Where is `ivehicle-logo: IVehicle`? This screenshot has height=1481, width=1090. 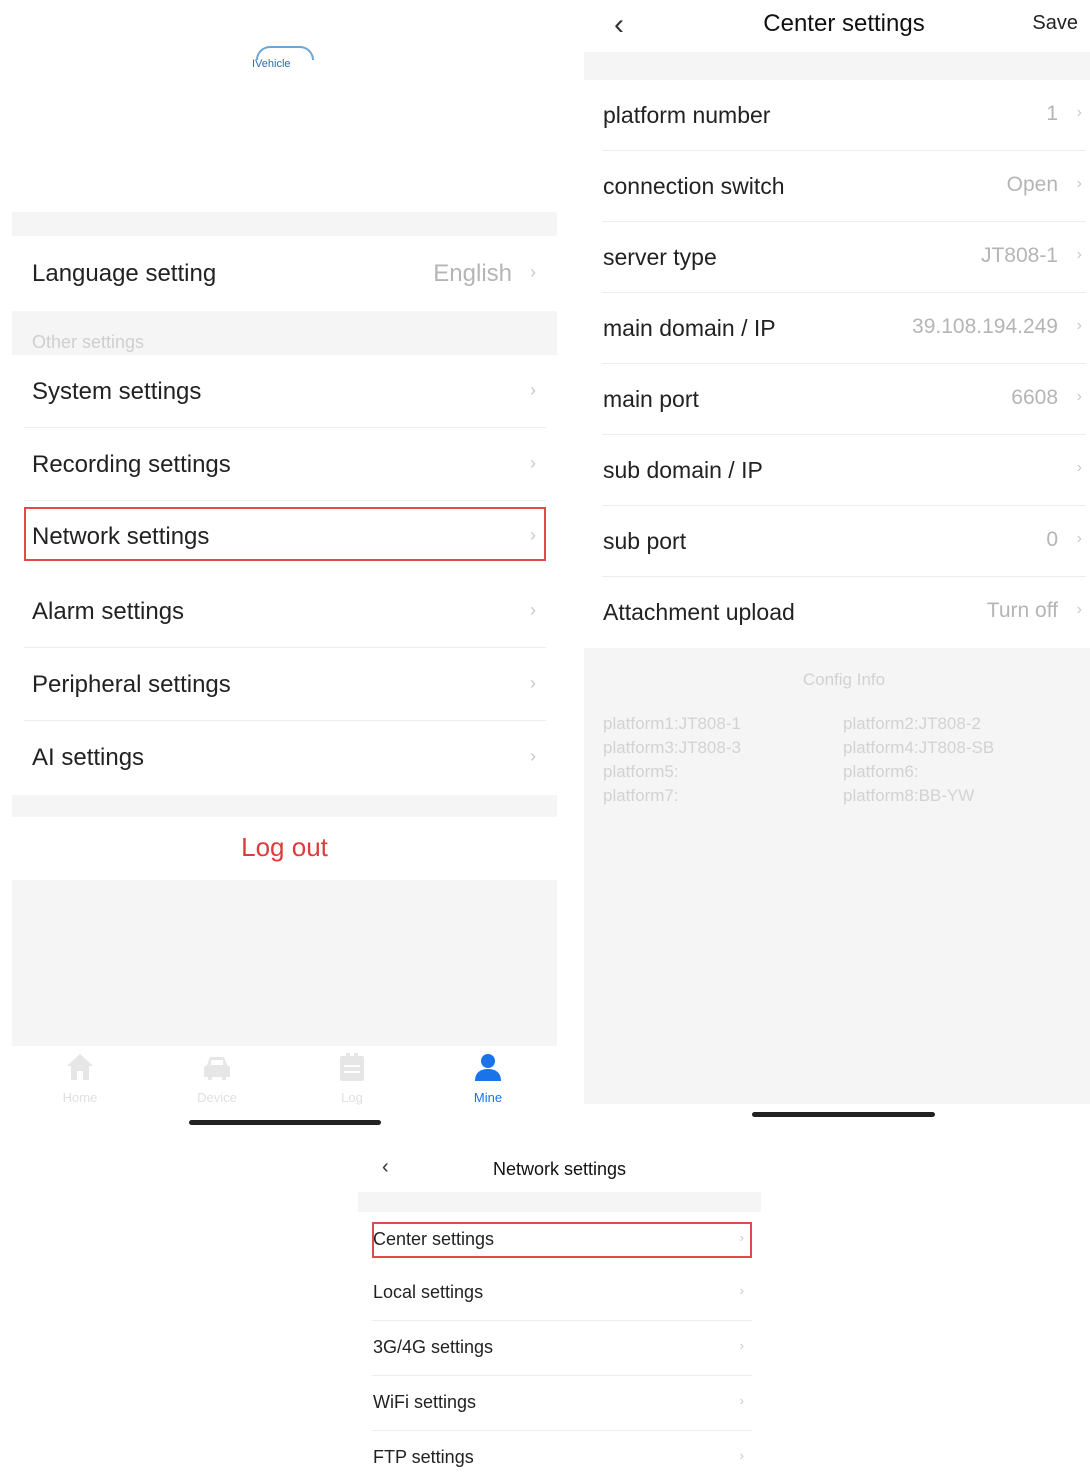
ivehicle-logo: IVehicle is located at coordinates (285, 61).